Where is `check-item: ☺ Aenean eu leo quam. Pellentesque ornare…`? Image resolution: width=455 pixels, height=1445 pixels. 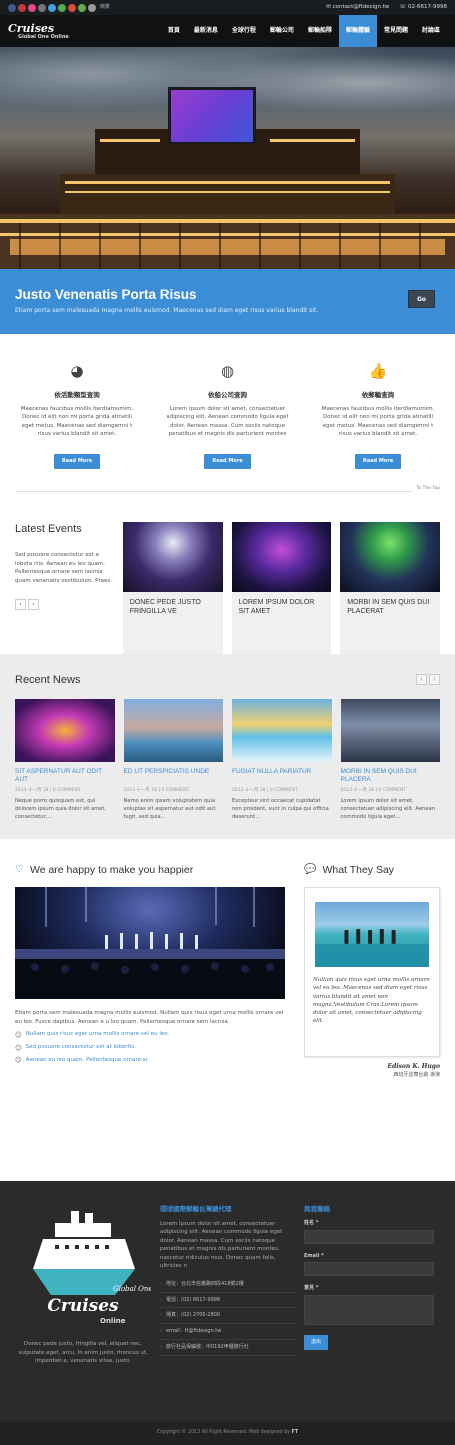 check-item: ☺ Aenean eu leo quam. Pellentesque ornare… is located at coordinates (150, 1060).